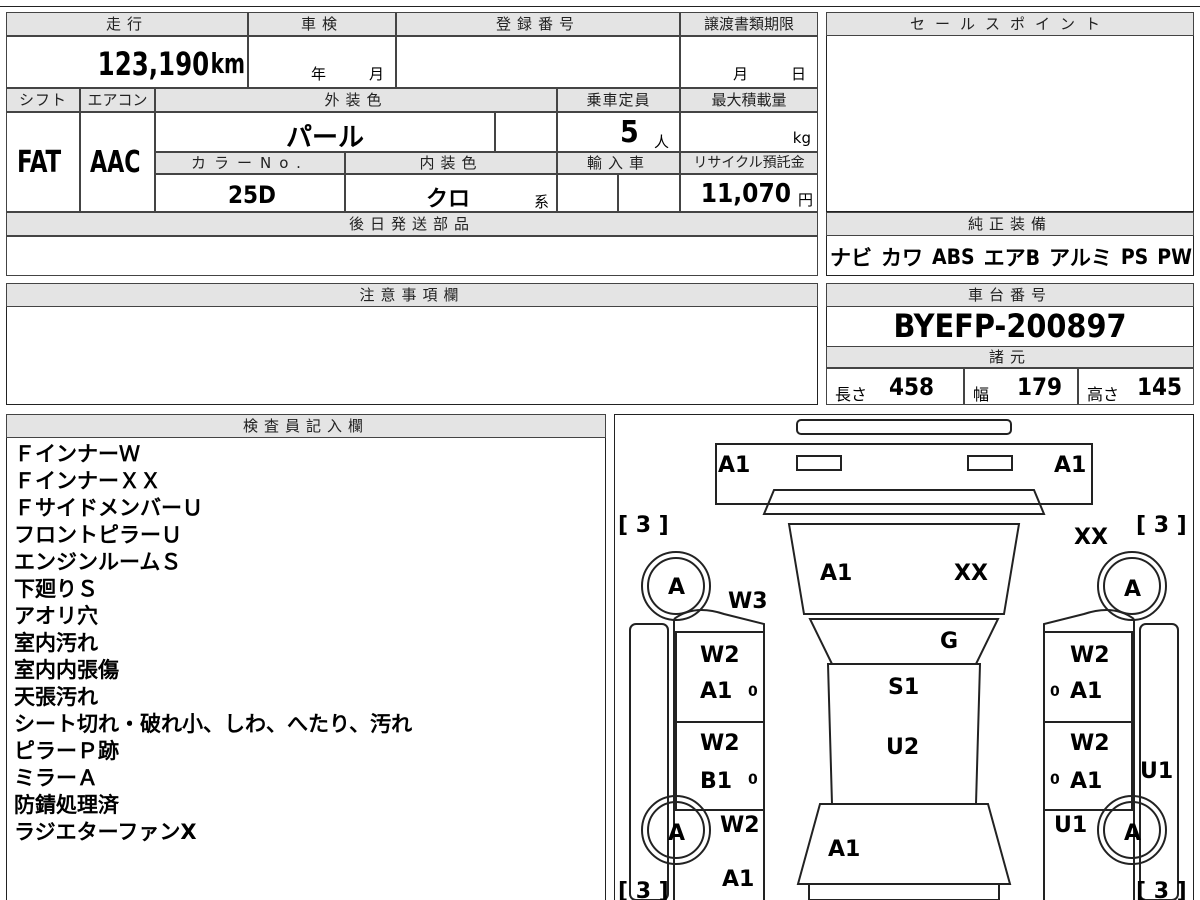  I want to click on recycle-cell: 11,070 円, so click(749, 193).